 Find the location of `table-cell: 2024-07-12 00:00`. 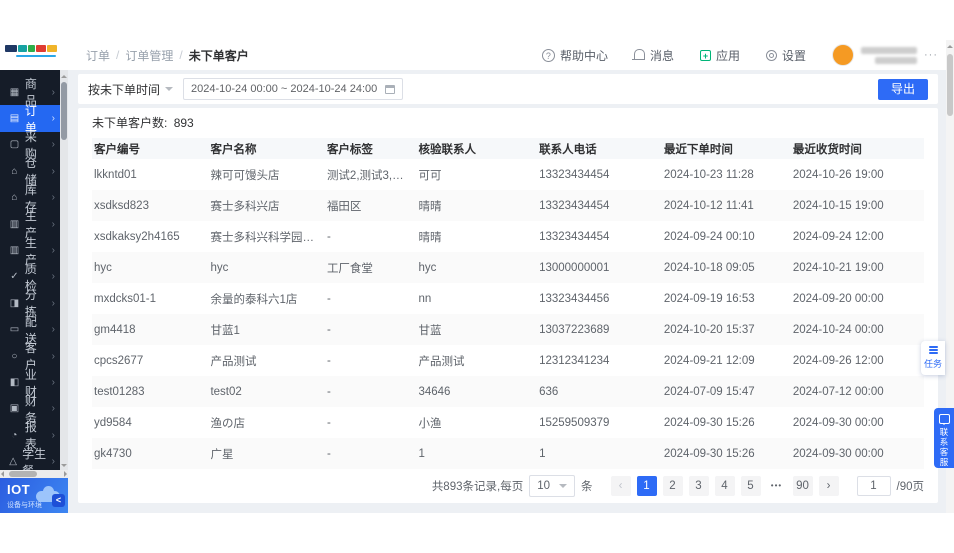

table-cell: 2024-07-12 00:00 is located at coordinates (838, 391).